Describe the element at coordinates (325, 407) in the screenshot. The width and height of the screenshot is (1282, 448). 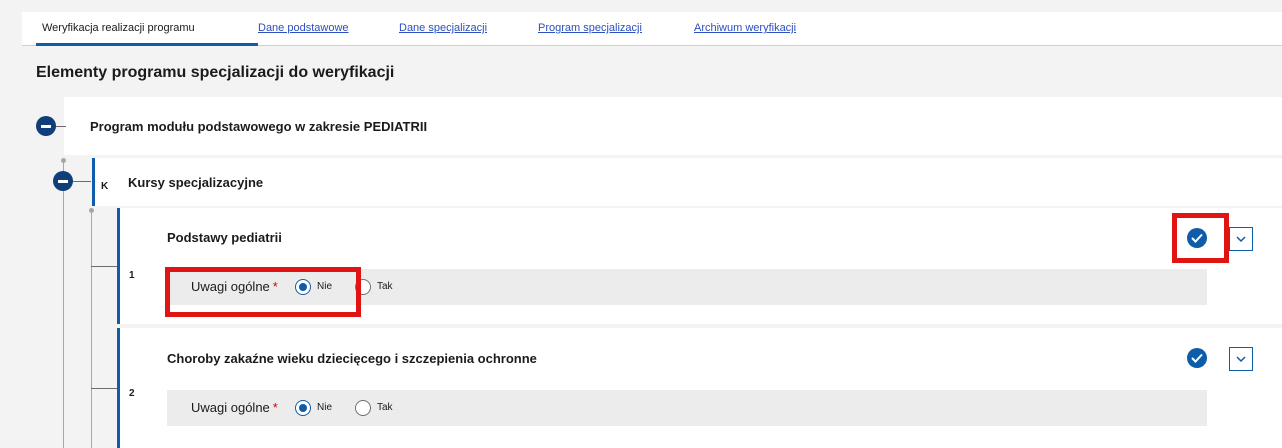
I see `radio-no-label: Nie` at that location.